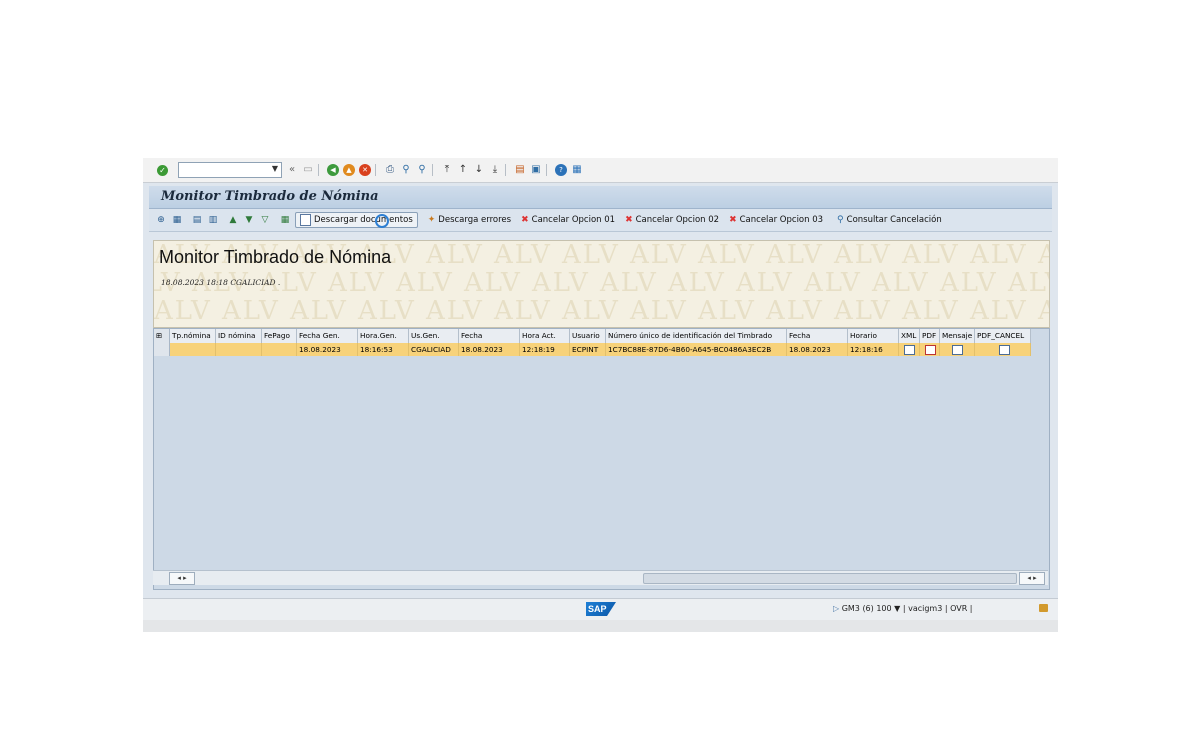 This screenshot has width=1200, height=750. Describe the element at coordinates (233, 220) in the screenshot. I see `sum-icon: ▲` at that location.